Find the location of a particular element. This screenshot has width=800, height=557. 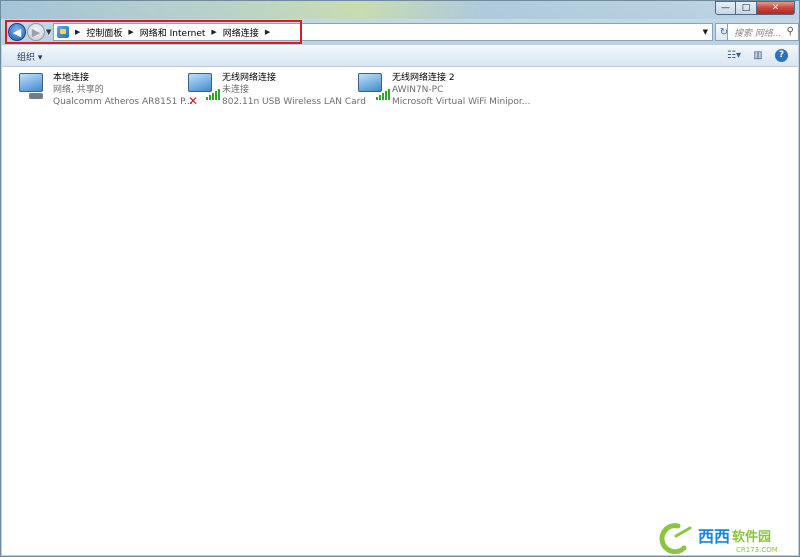

preview-pane-icon: ▥ is located at coordinates (758, 55).